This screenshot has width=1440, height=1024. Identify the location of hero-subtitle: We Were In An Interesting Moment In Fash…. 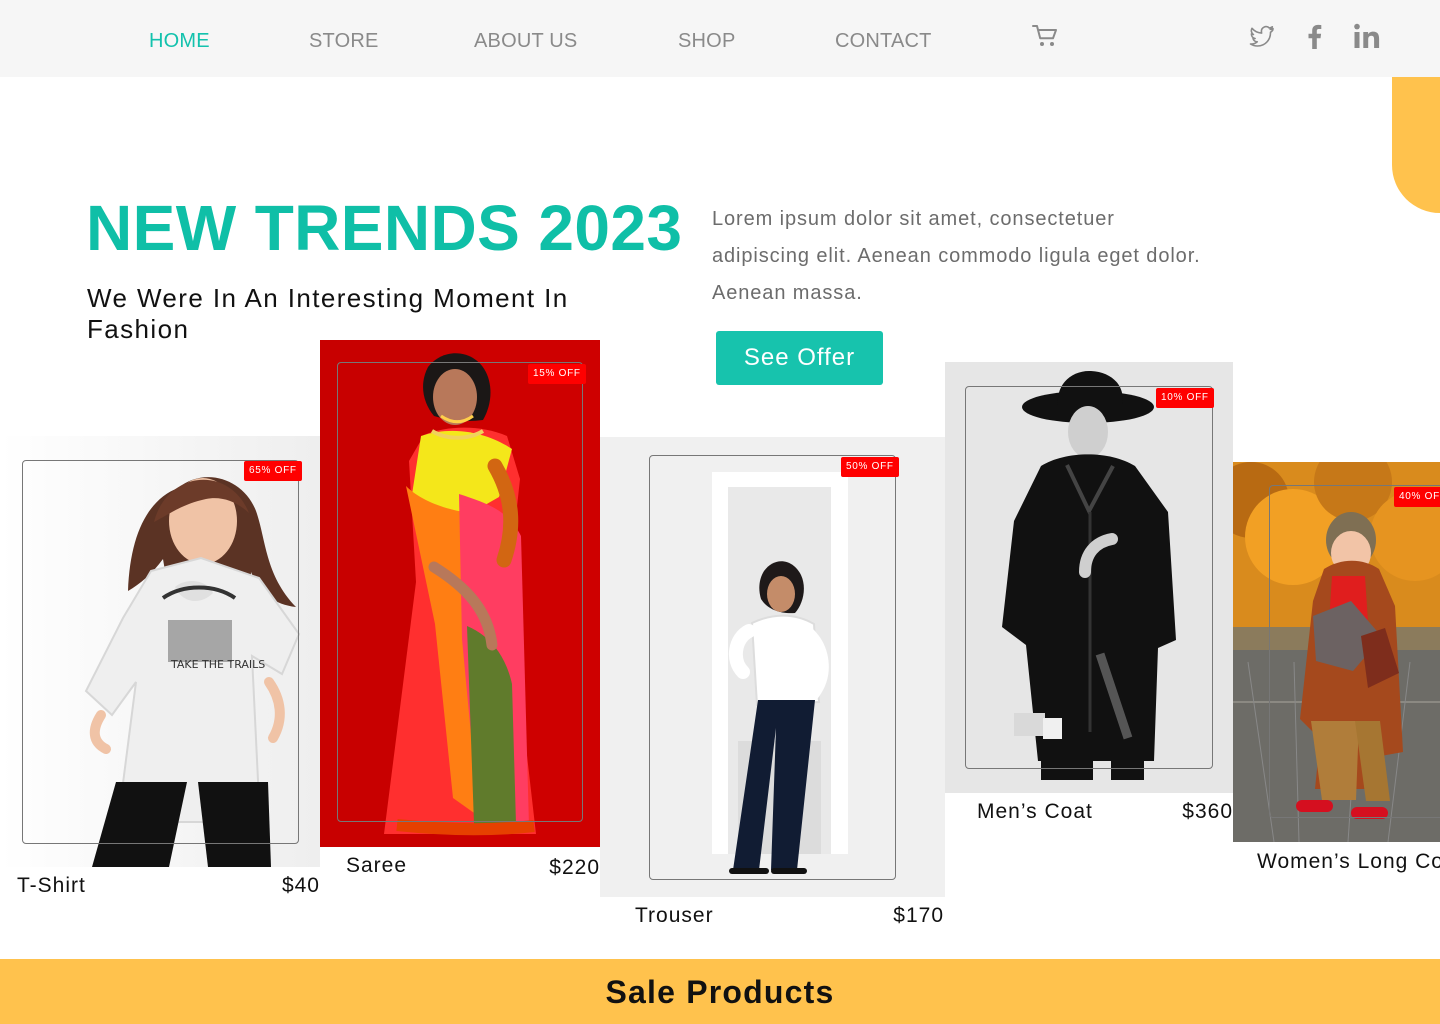
(328, 313).